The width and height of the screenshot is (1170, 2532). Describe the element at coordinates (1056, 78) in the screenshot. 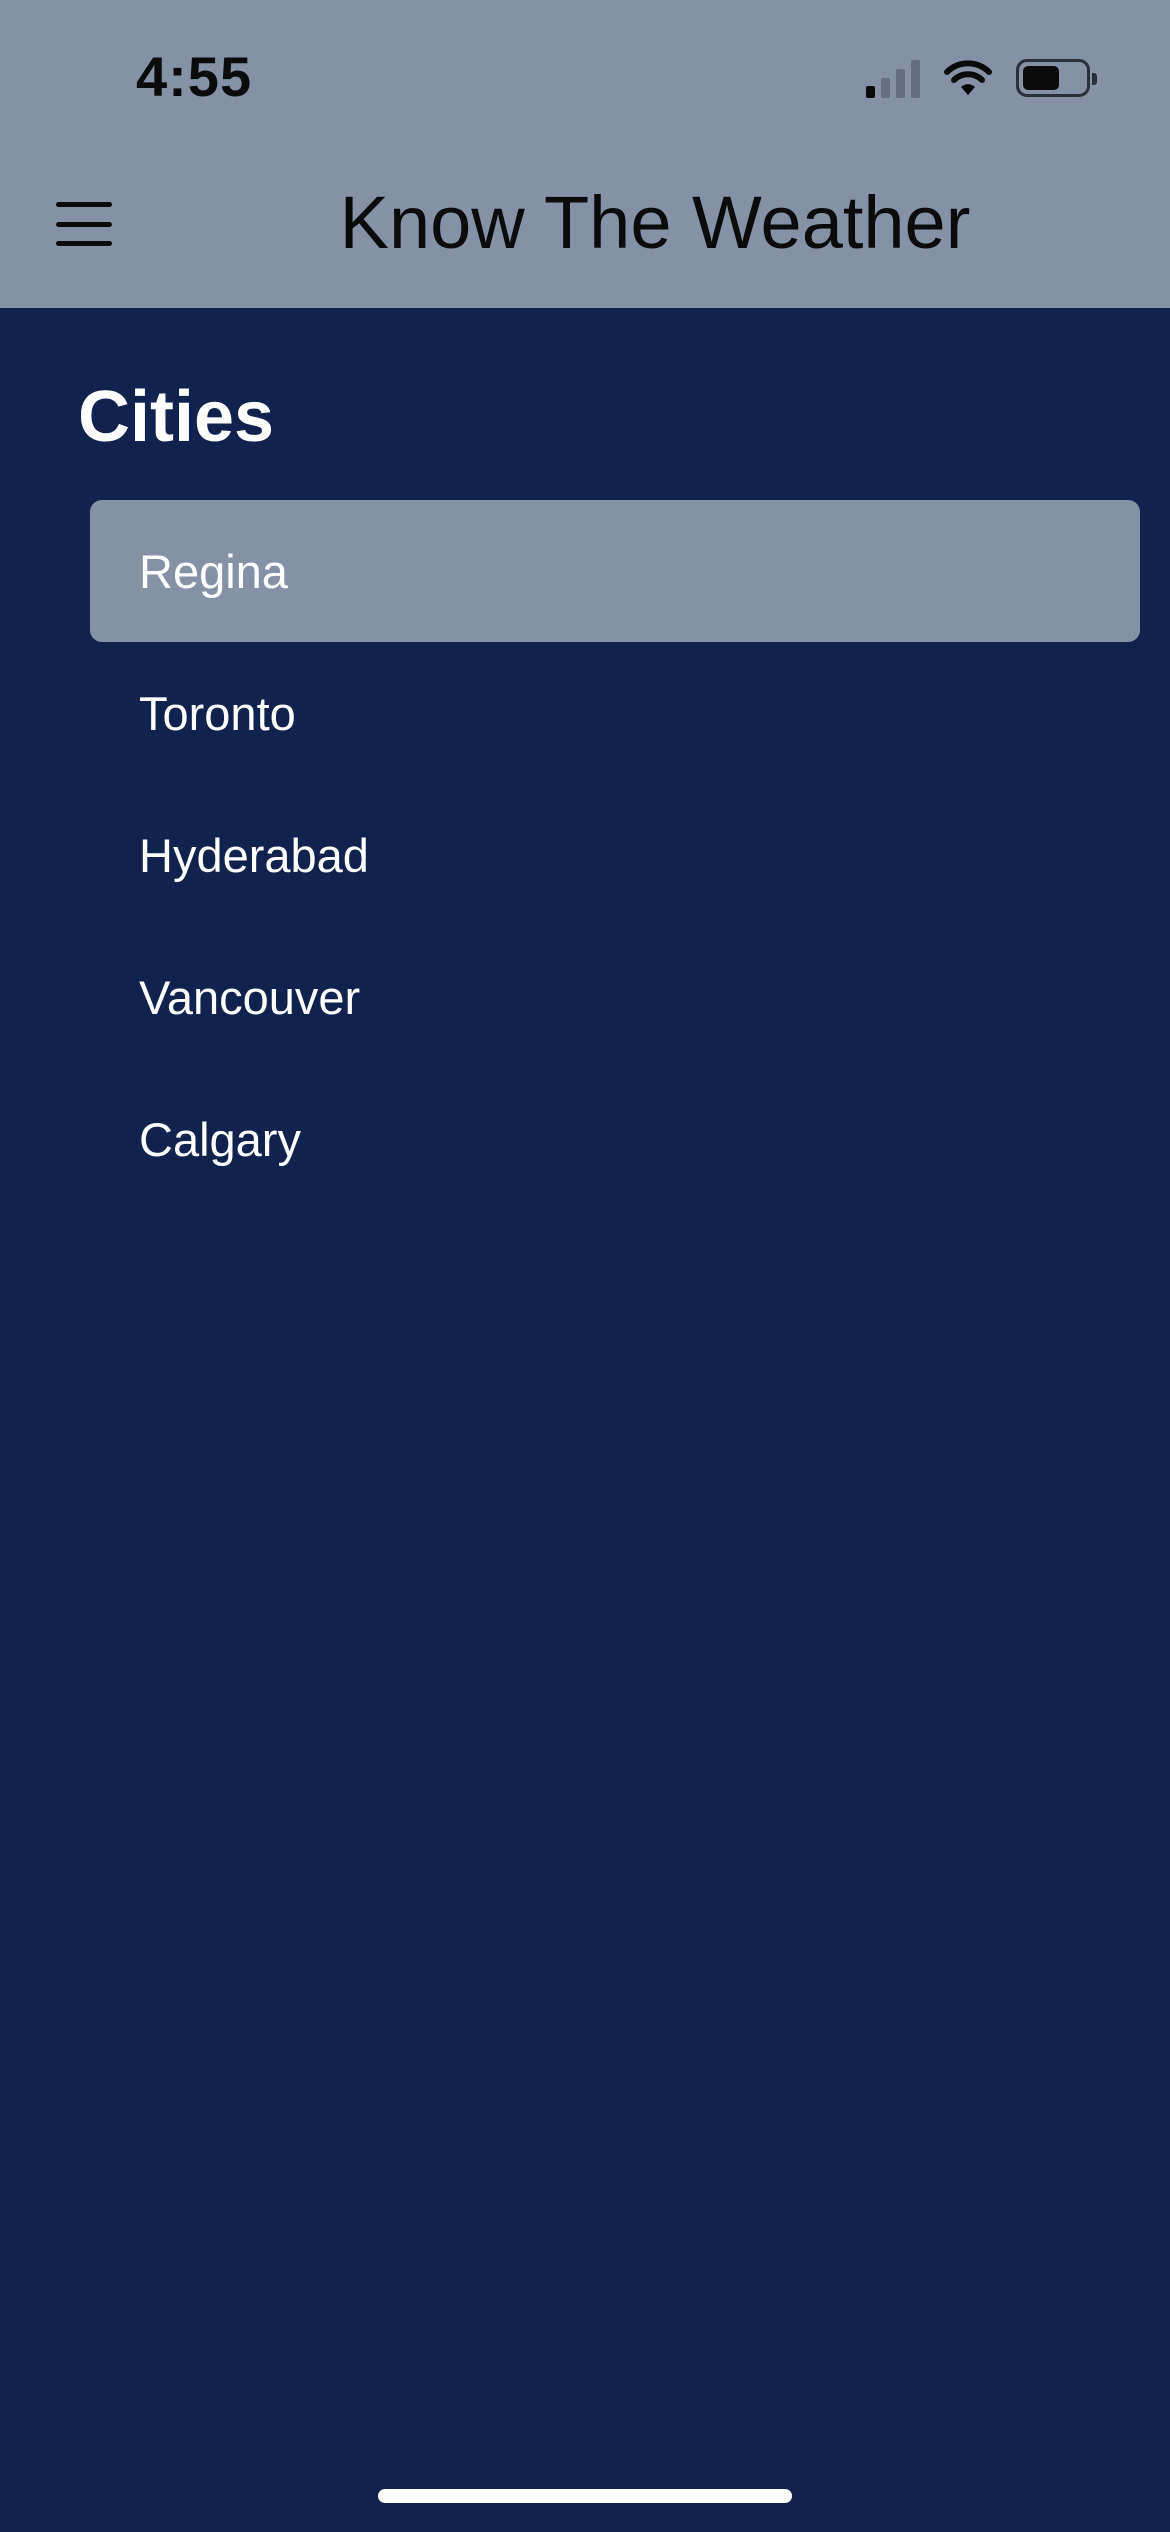

I see `battery-icon` at that location.